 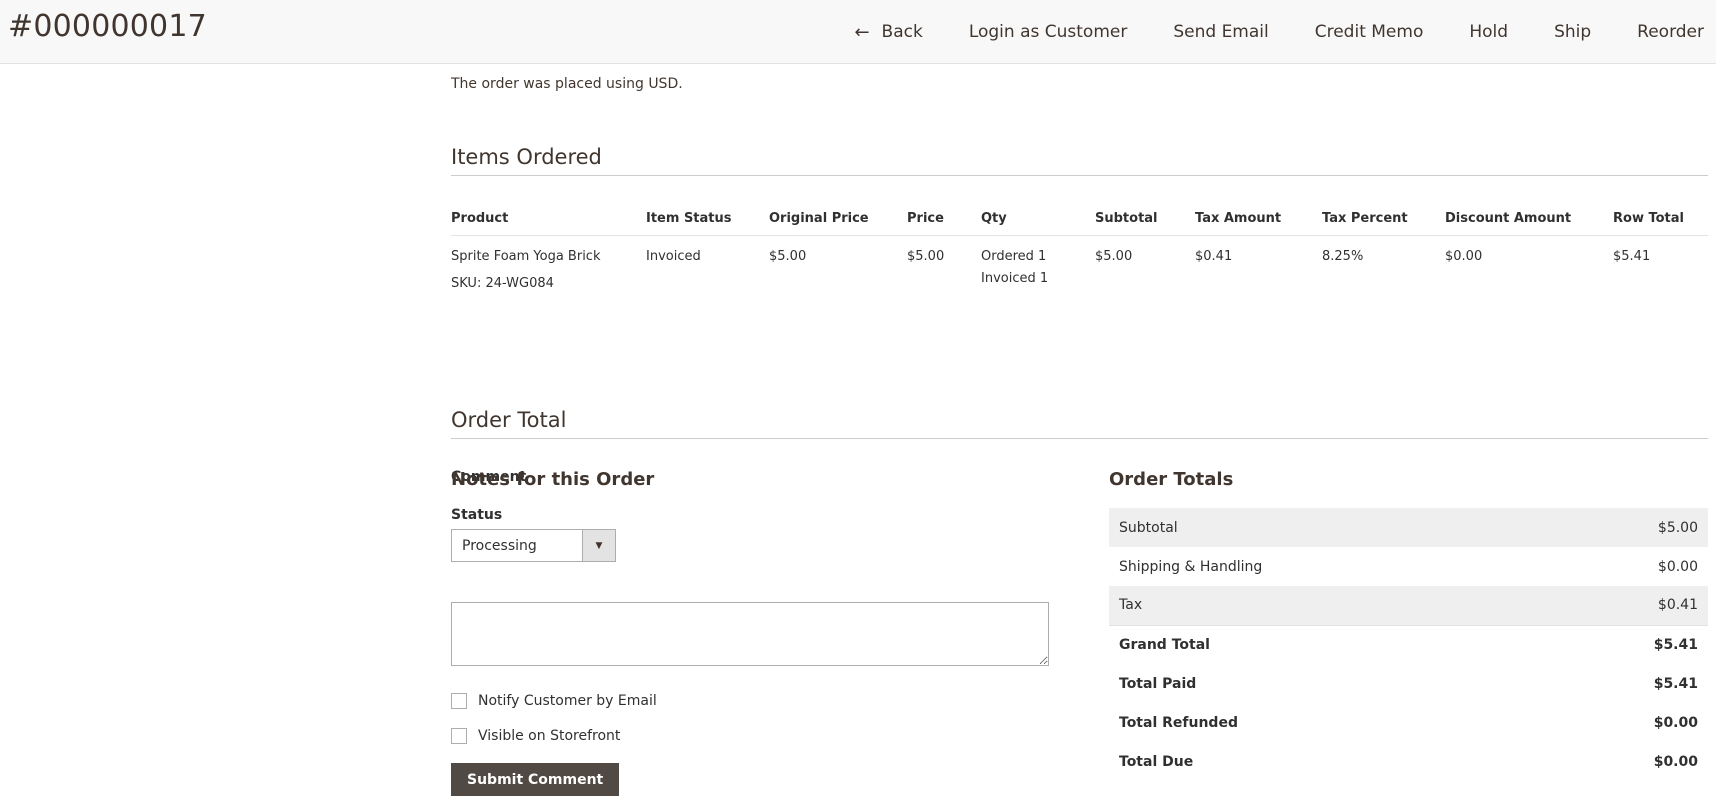 I want to click on column-header: Tax Percent, so click(x=1383, y=219).